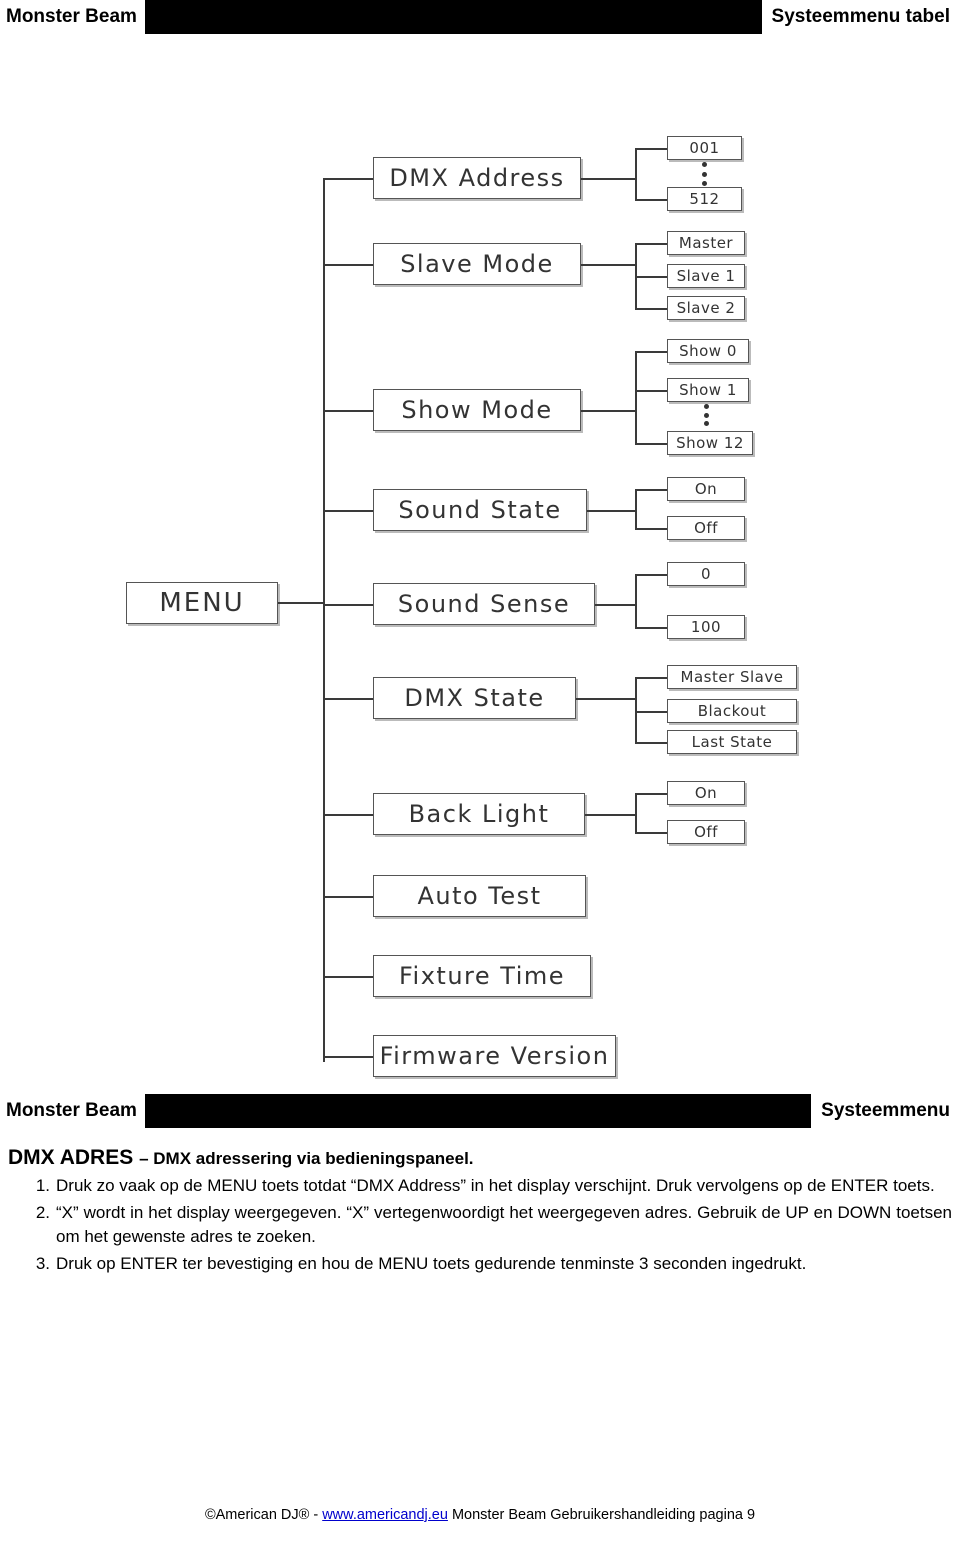 This screenshot has width=960, height=1545. I want to click on top-header-bar: Monster Beam Systeemmenu tabel, so click(480, 17).